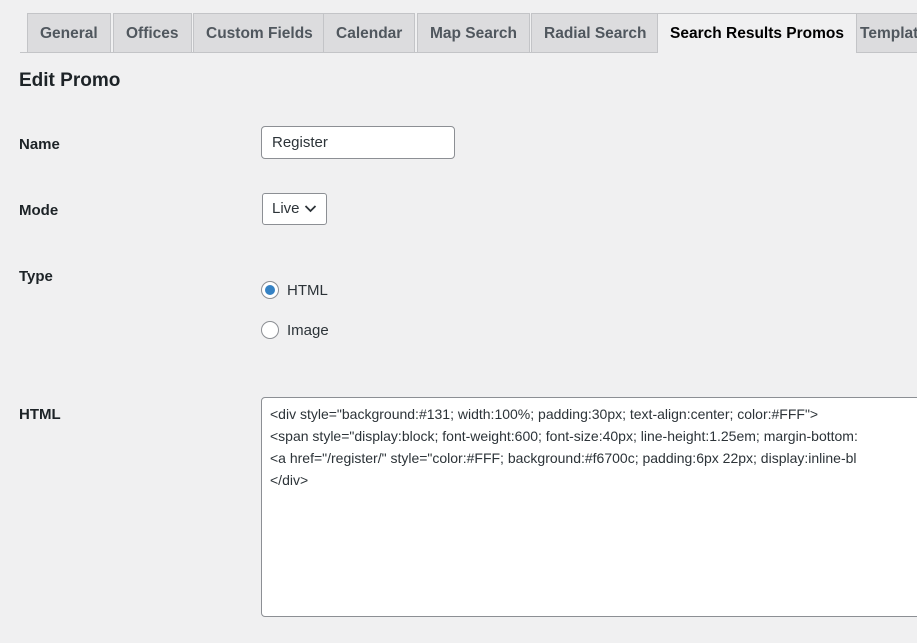  What do you see at coordinates (882, 32) in the screenshot?
I see `tab-templates: Templates` at bounding box center [882, 32].